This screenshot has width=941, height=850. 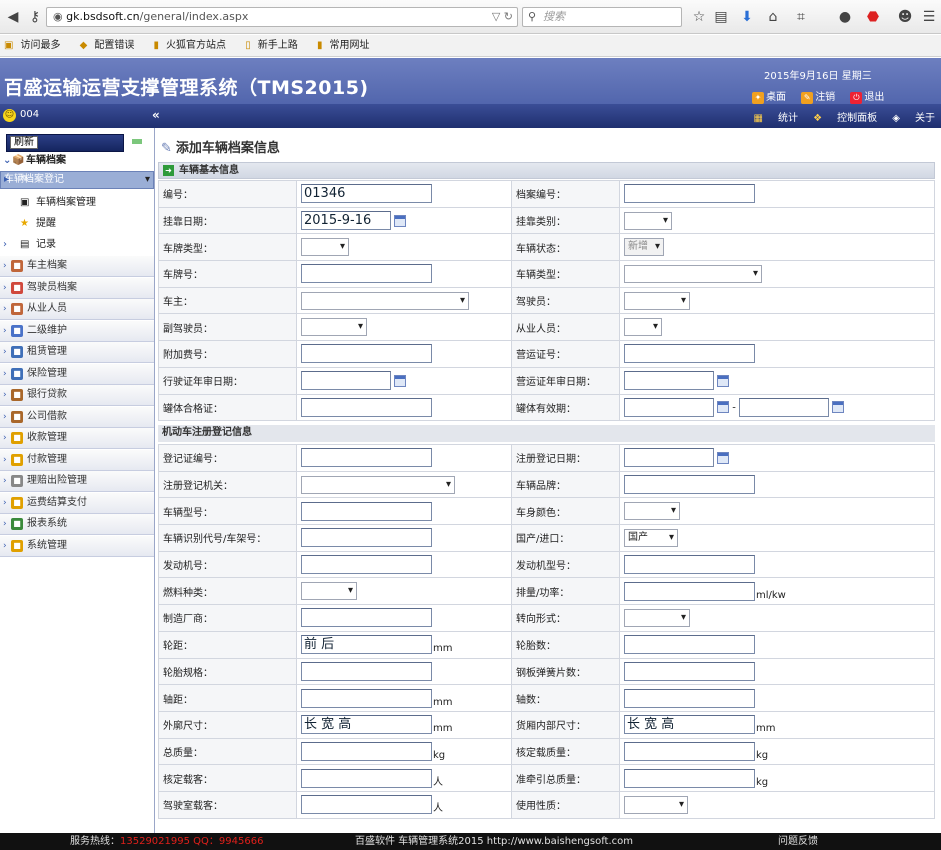 What do you see at coordinates (13, 17) in the screenshot?
I see `back-icon: ◀` at bounding box center [13, 17].